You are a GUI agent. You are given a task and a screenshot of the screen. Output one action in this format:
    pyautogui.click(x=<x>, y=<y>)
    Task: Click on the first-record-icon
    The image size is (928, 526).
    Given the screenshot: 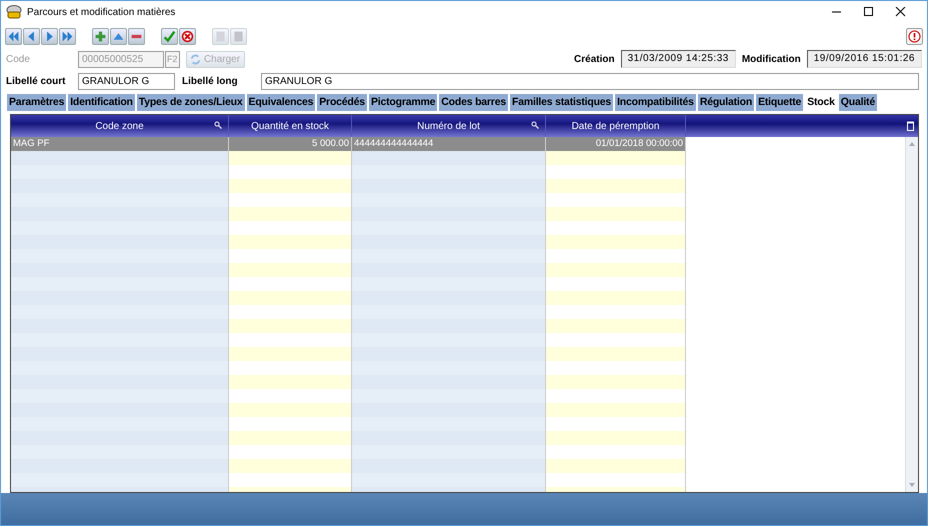 What is the action you would take?
    pyautogui.click(x=13, y=36)
    